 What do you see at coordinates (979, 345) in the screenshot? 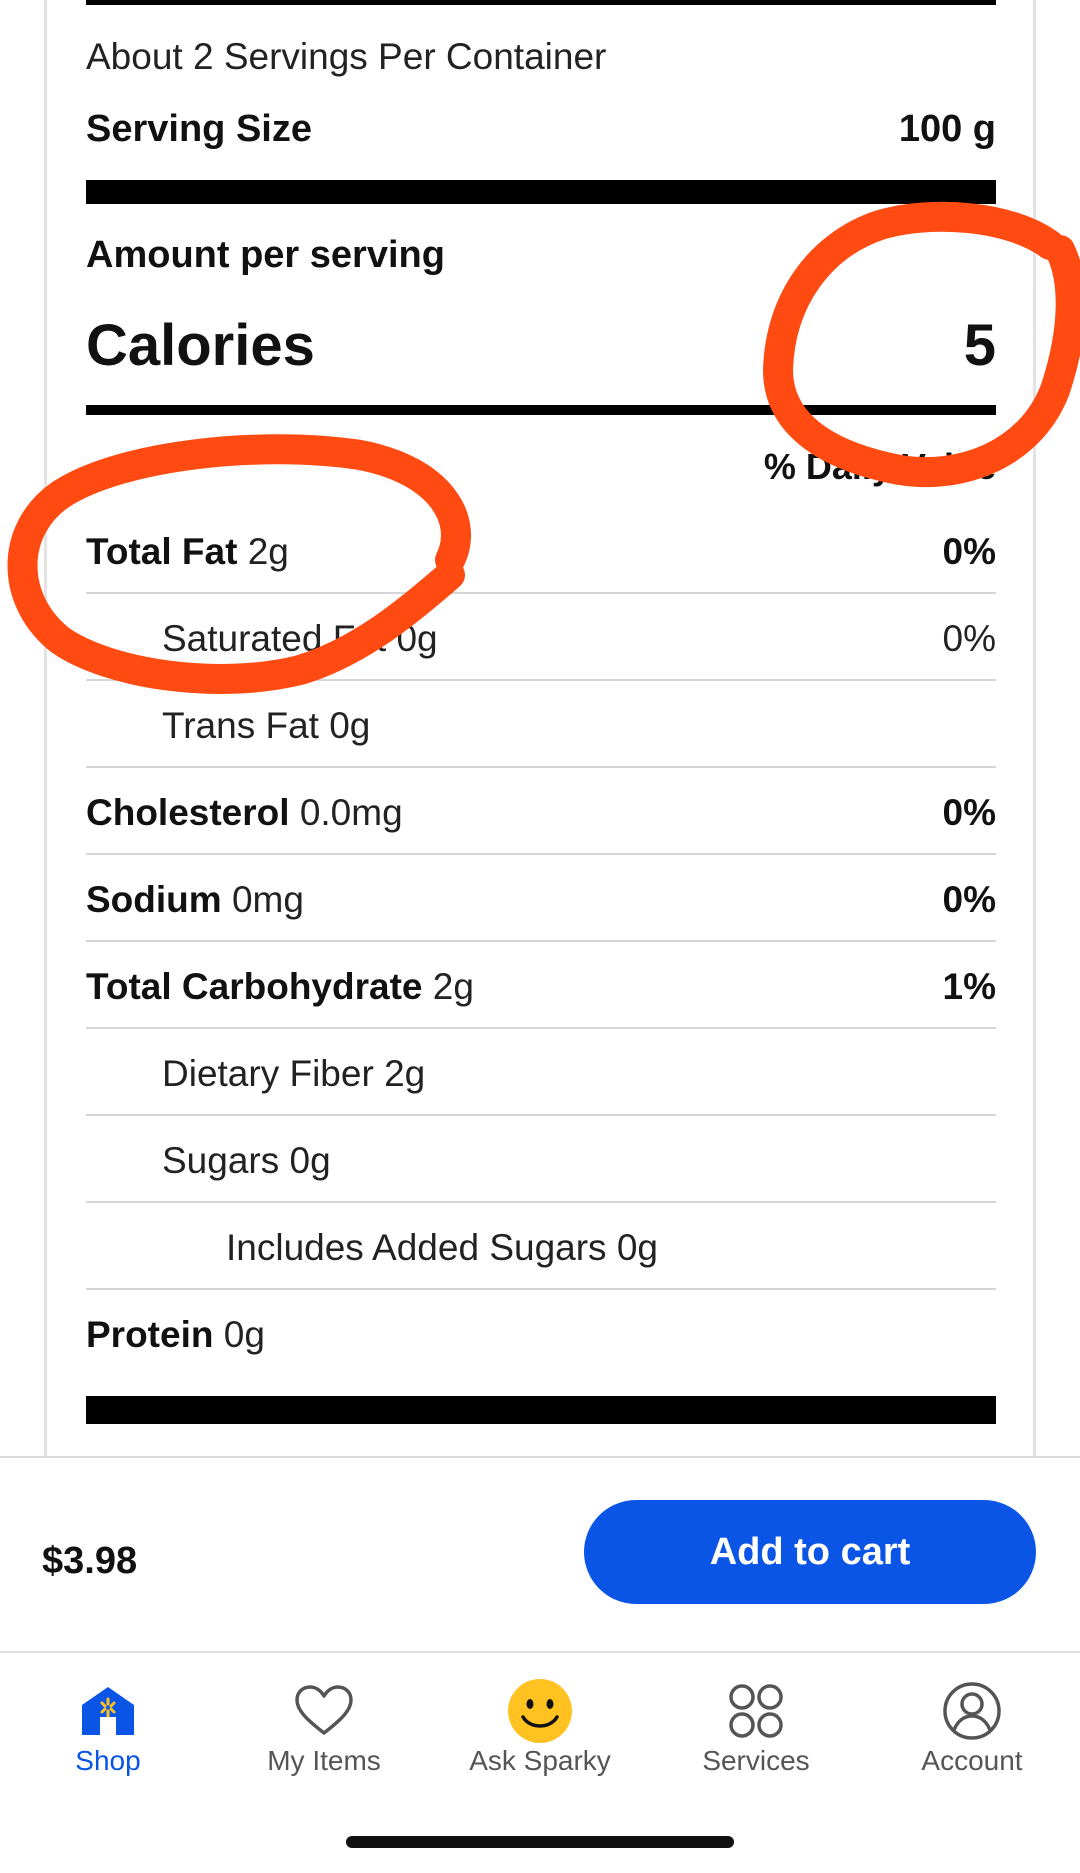
I see `calories-value: 5` at bounding box center [979, 345].